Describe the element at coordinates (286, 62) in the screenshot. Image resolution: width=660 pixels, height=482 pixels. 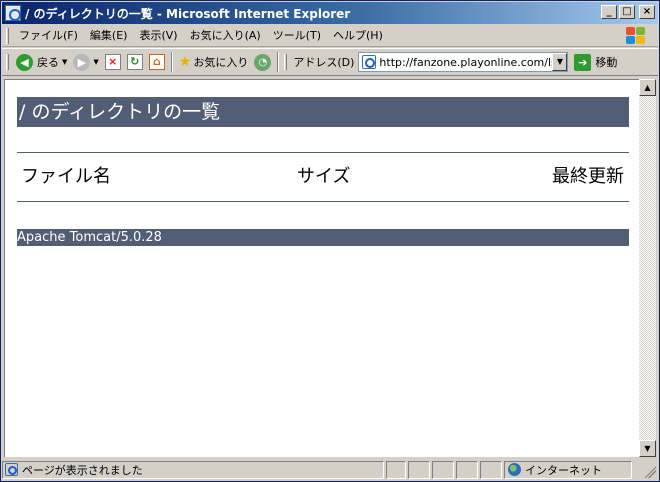
I see `address-grip` at that location.